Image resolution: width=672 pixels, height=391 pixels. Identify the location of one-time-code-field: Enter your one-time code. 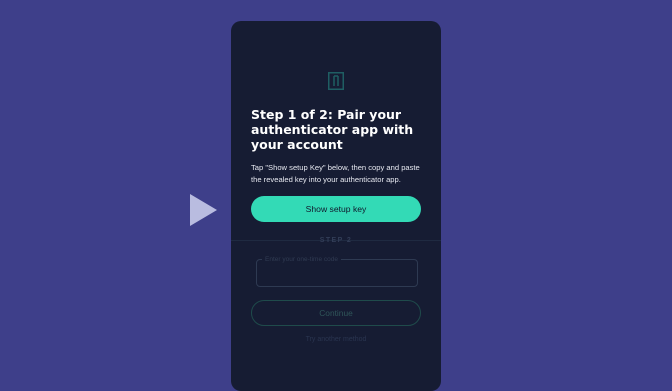
(337, 271).